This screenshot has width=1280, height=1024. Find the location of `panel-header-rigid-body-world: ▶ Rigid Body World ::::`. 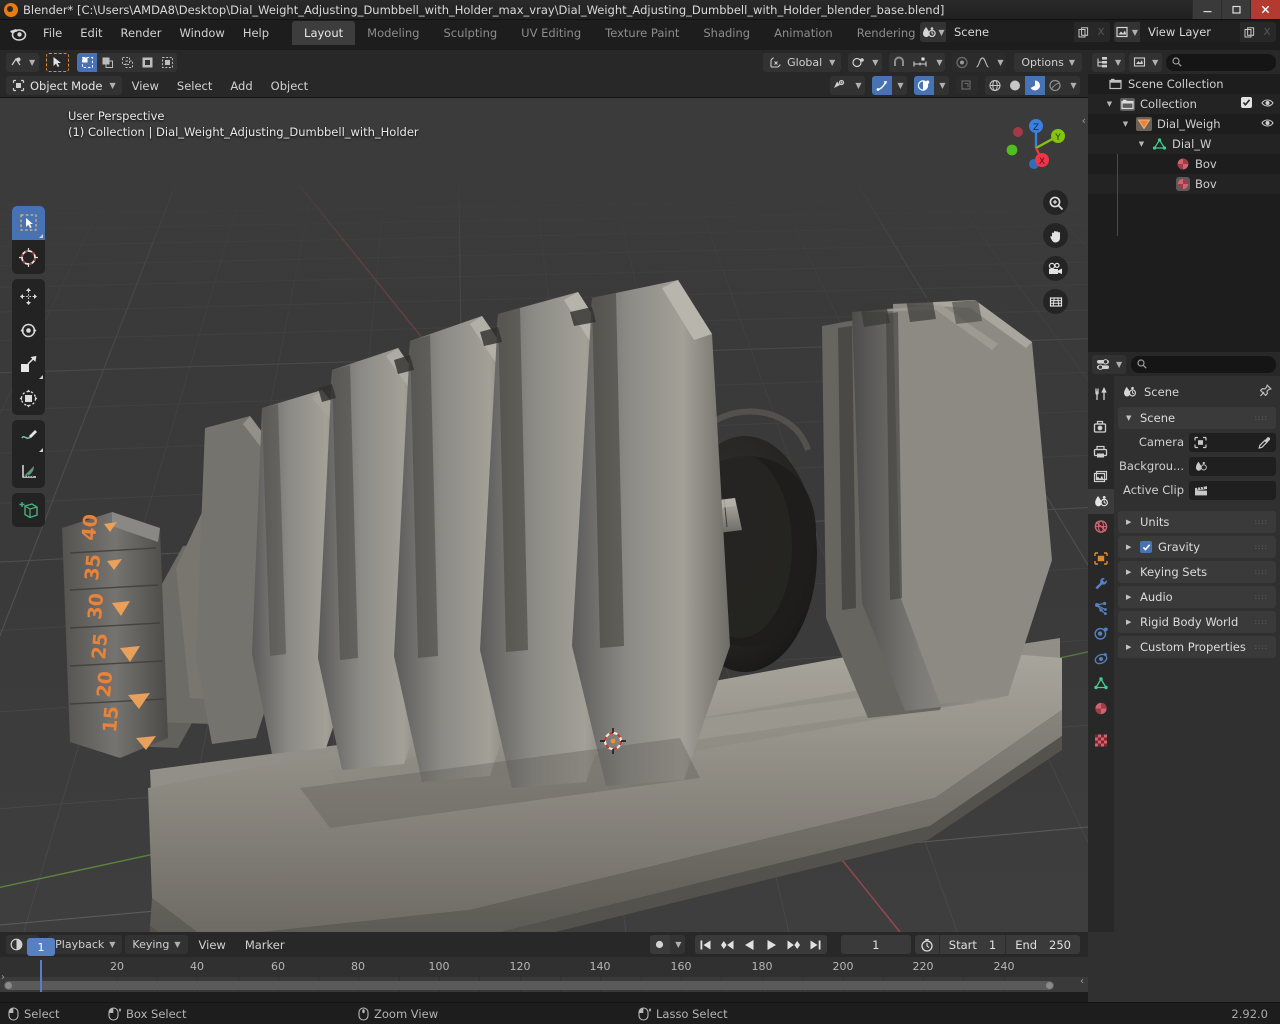

panel-header-rigid-body-world: ▶ Rigid Body World :::: is located at coordinates (1197, 622).